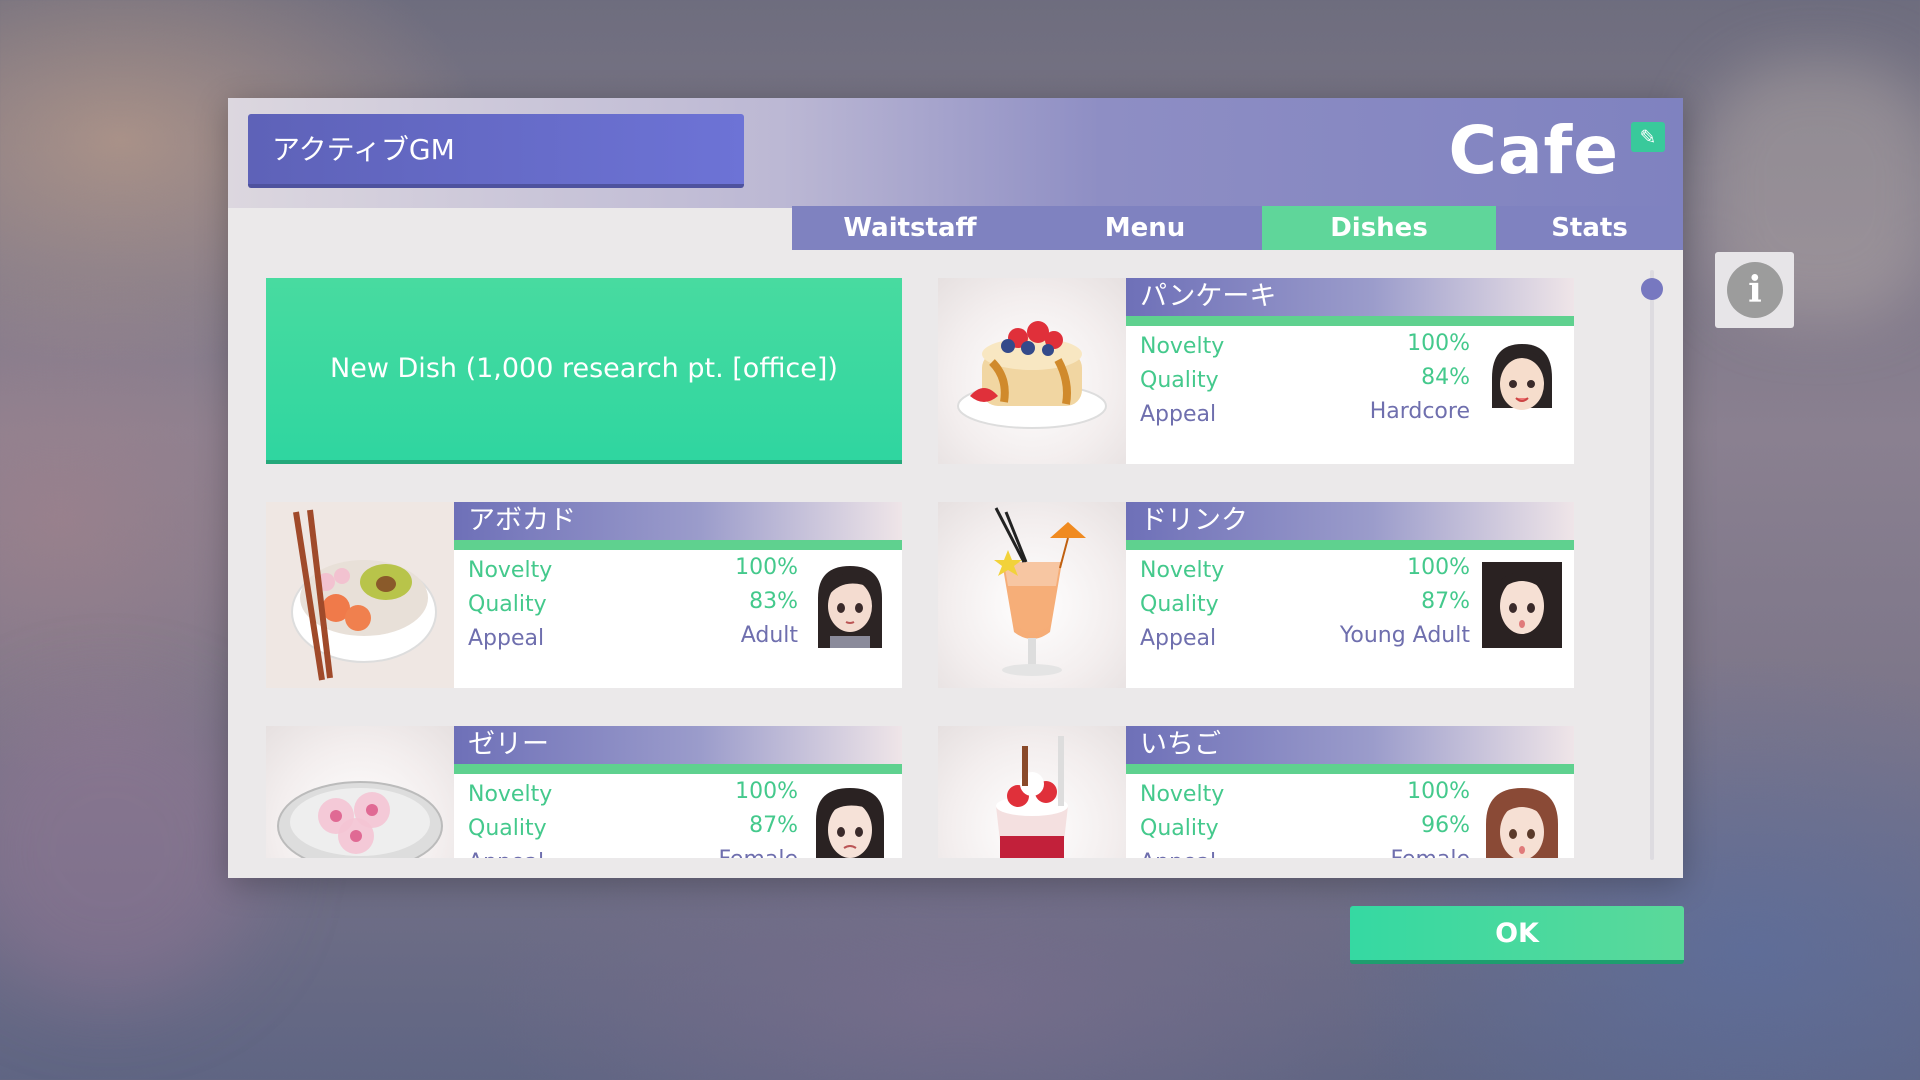 This screenshot has height=1080, width=1920. I want to click on appeal-value: Adult, so click(769, 635).